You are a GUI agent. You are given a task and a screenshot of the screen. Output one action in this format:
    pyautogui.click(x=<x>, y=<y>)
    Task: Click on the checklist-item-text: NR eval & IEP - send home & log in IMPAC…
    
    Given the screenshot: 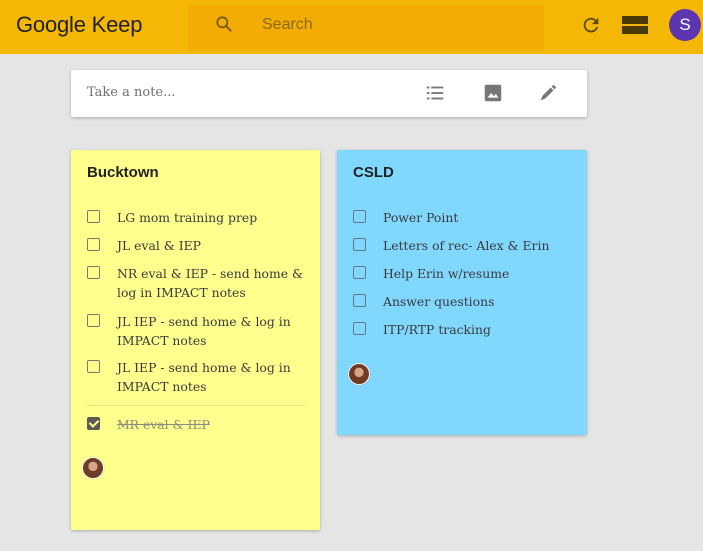 What is the action you would take?
    pyautogui.click(x=217, y=283)
    